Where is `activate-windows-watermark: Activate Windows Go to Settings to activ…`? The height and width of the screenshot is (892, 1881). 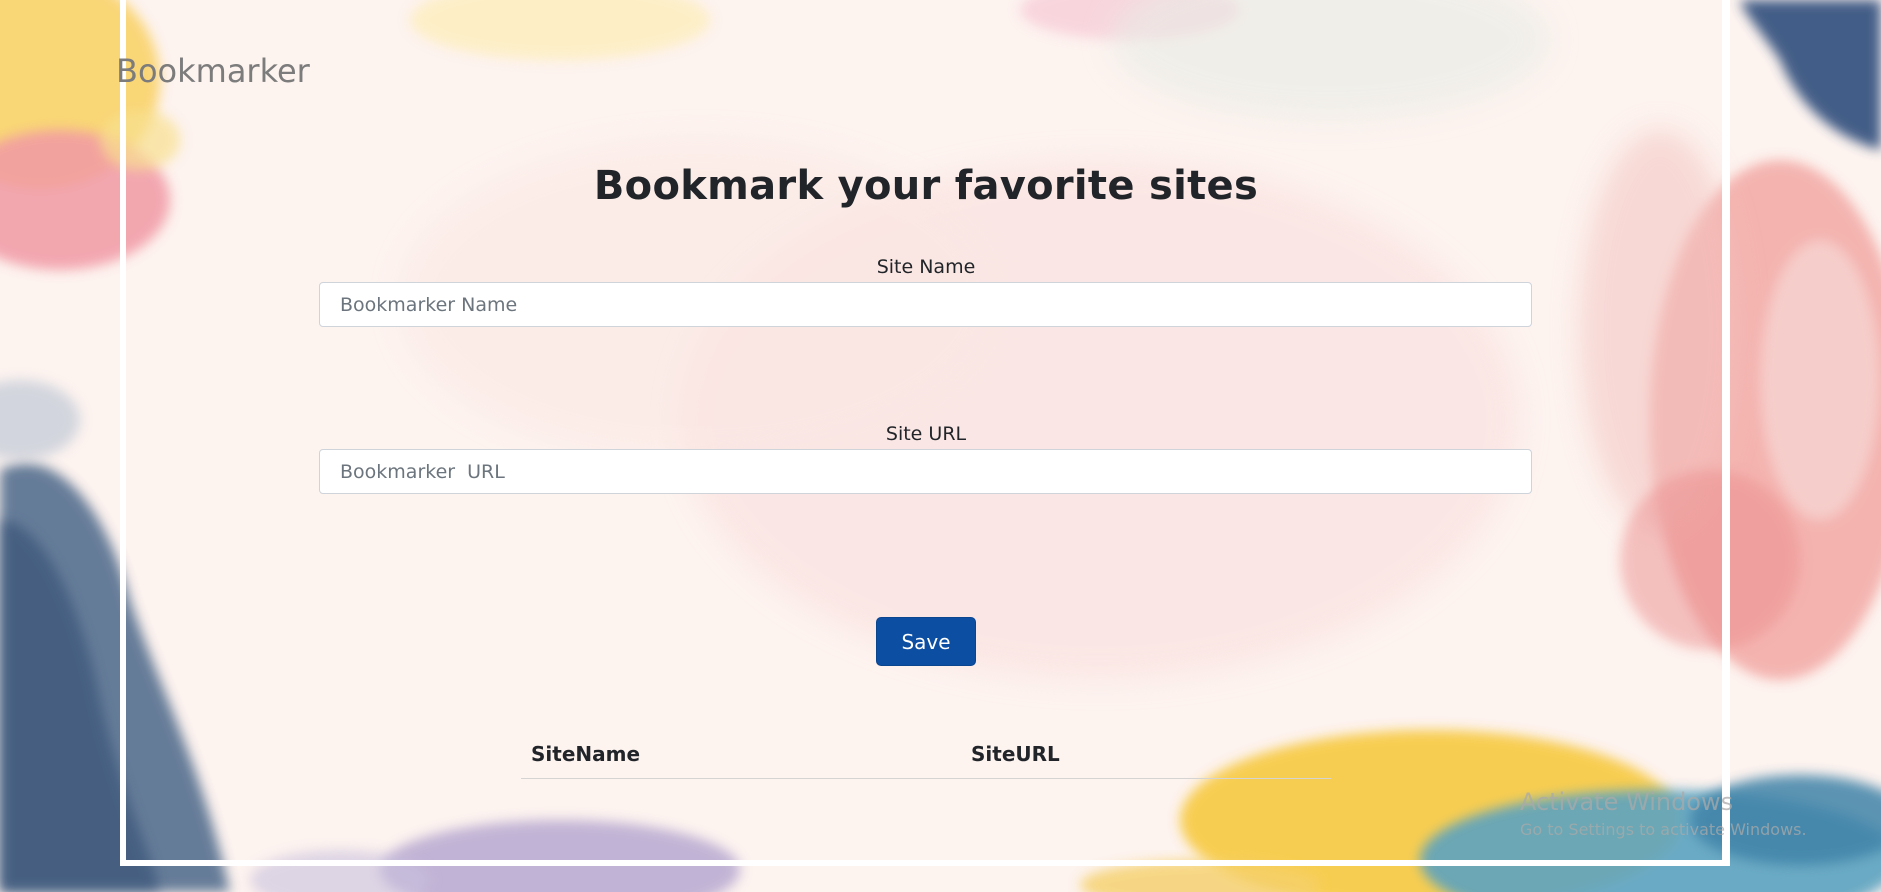 activate-windows-watermark: Activate Windows Go to Settings to activ… is located at coordinates (1663, 813).